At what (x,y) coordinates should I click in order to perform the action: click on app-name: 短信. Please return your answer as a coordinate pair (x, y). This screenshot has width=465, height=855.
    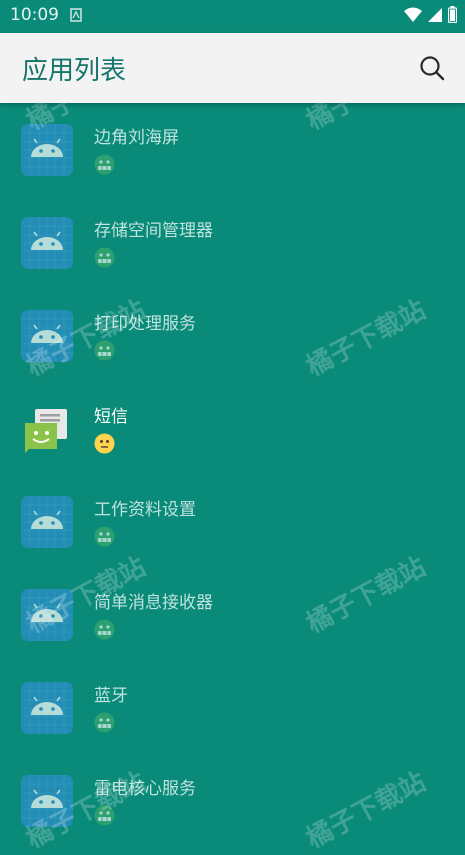
    Looking at the image, I should click on (111, 417).